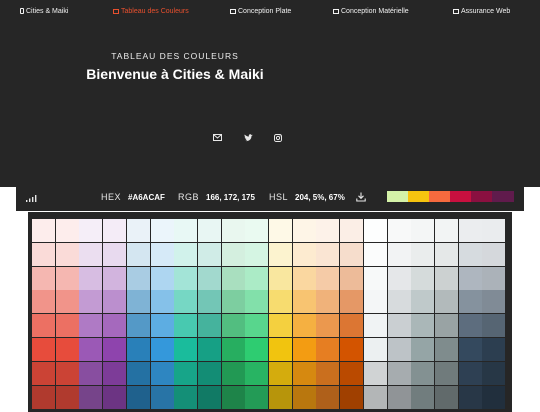 The height and width of the screenshot is (412, 540). Describe the element at coordinates (44, 11) in the screenshot. I see `nav-item-home: Cities & Maiki` at that location.